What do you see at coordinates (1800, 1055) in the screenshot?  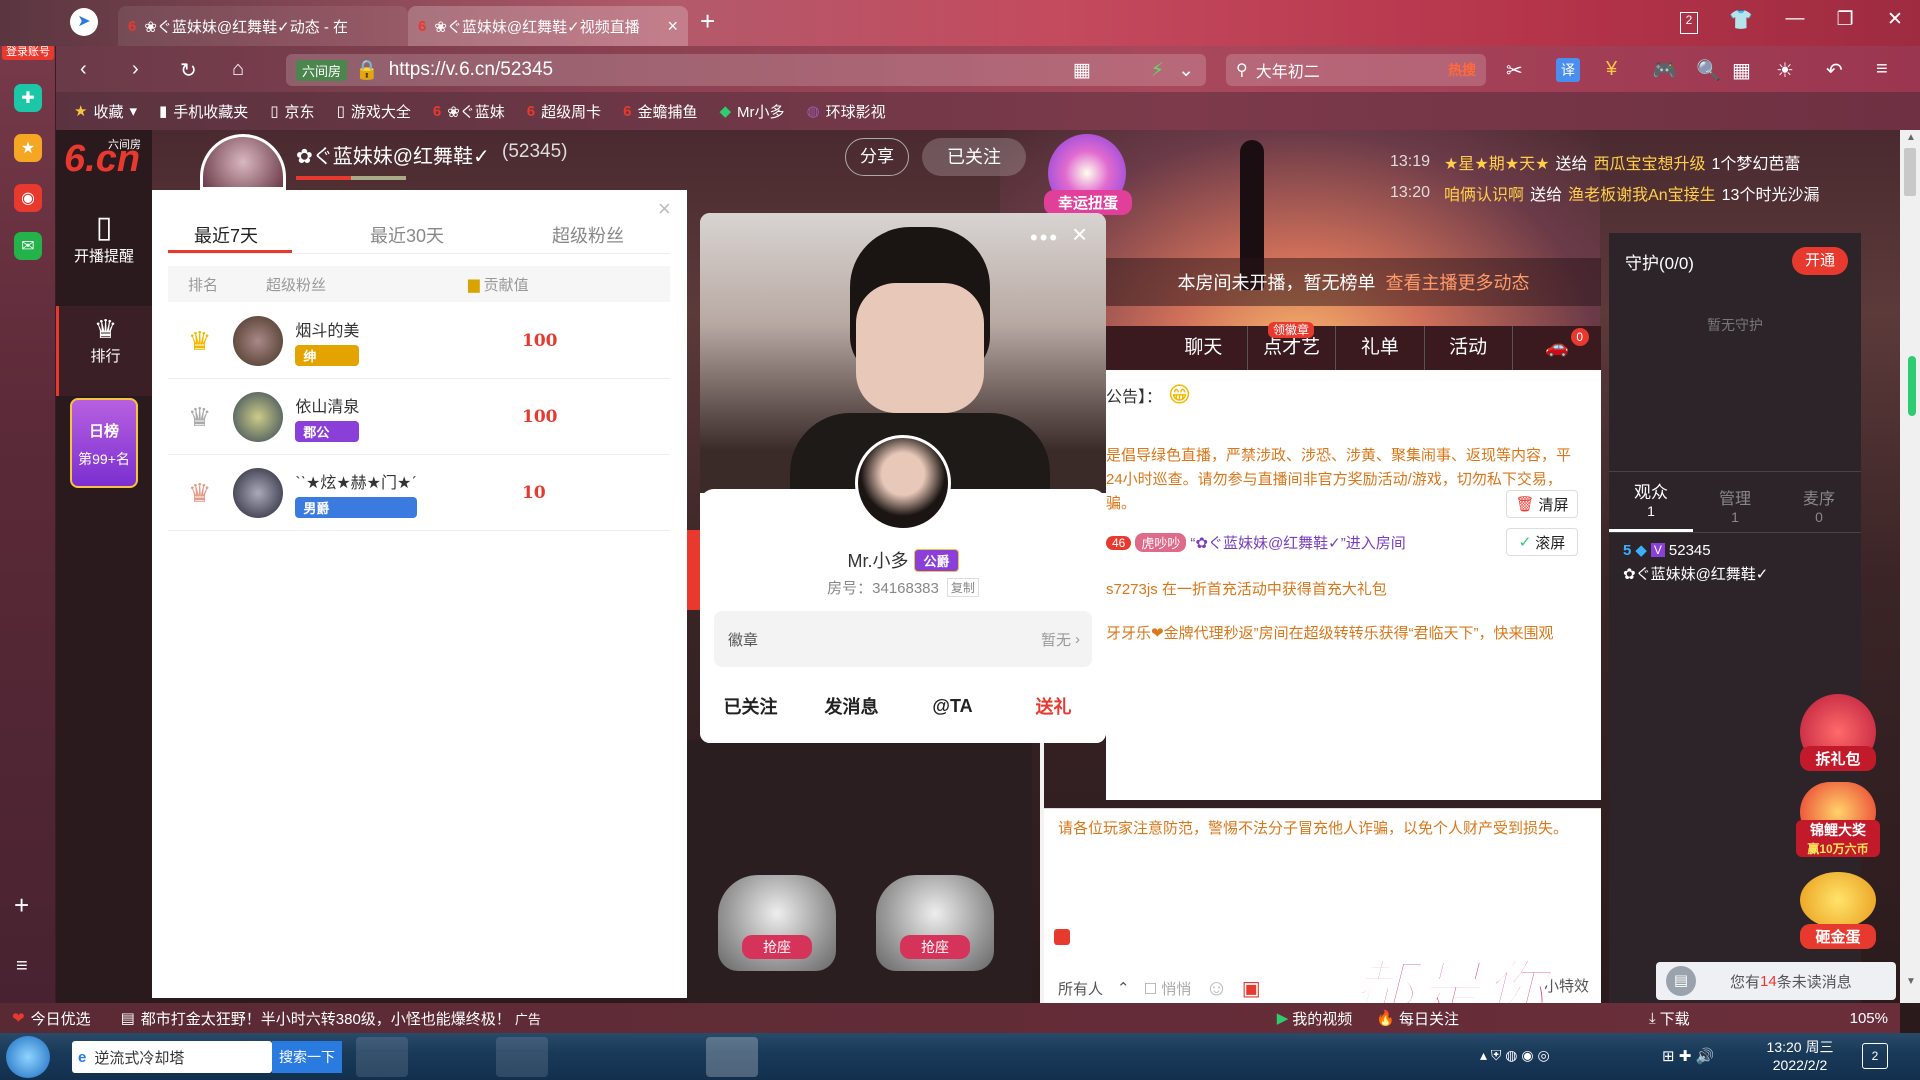 I see `clock: 13:20 周三 2022/2/2` at bounding box center [1800, 1055].